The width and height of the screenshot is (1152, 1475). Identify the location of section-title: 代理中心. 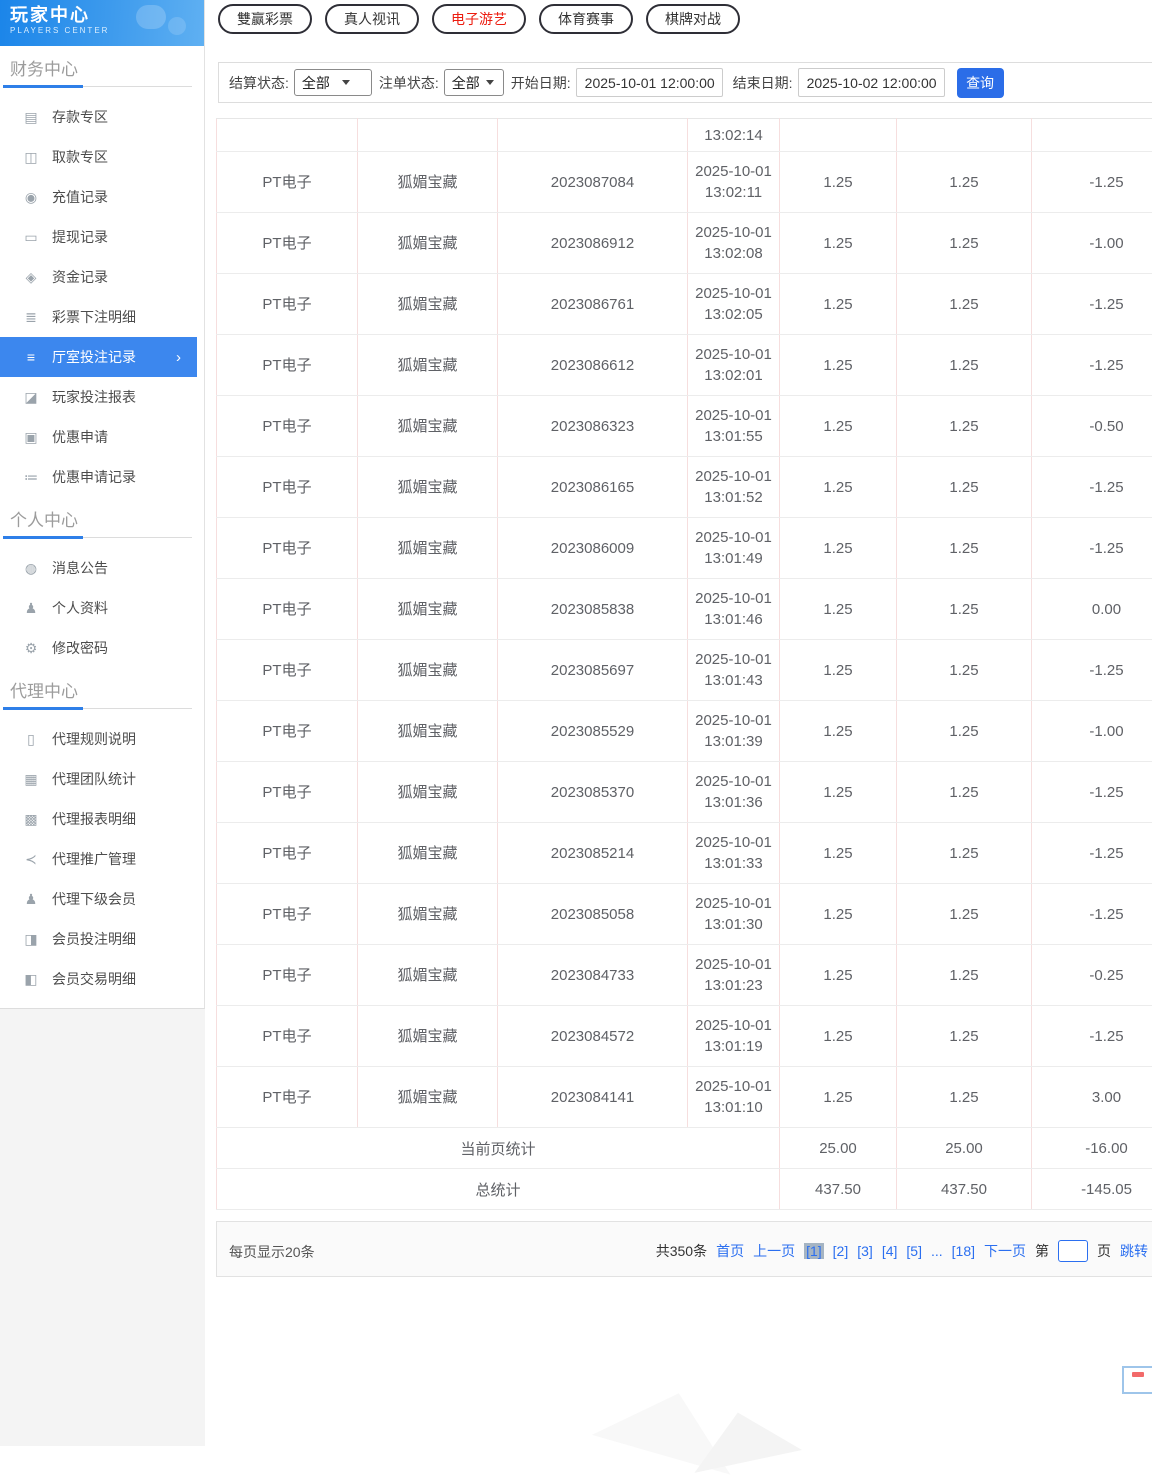
(102, 688).